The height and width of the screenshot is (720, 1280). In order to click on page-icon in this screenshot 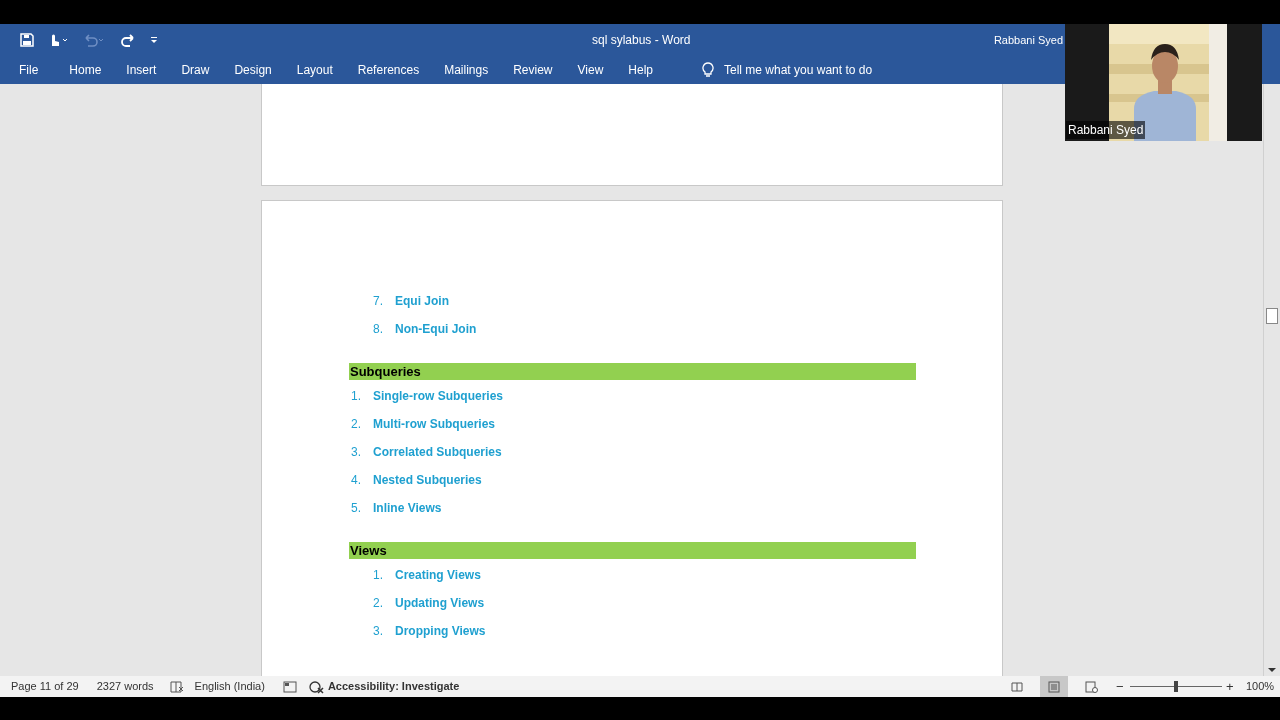, I will do `click(1054, 686)`.